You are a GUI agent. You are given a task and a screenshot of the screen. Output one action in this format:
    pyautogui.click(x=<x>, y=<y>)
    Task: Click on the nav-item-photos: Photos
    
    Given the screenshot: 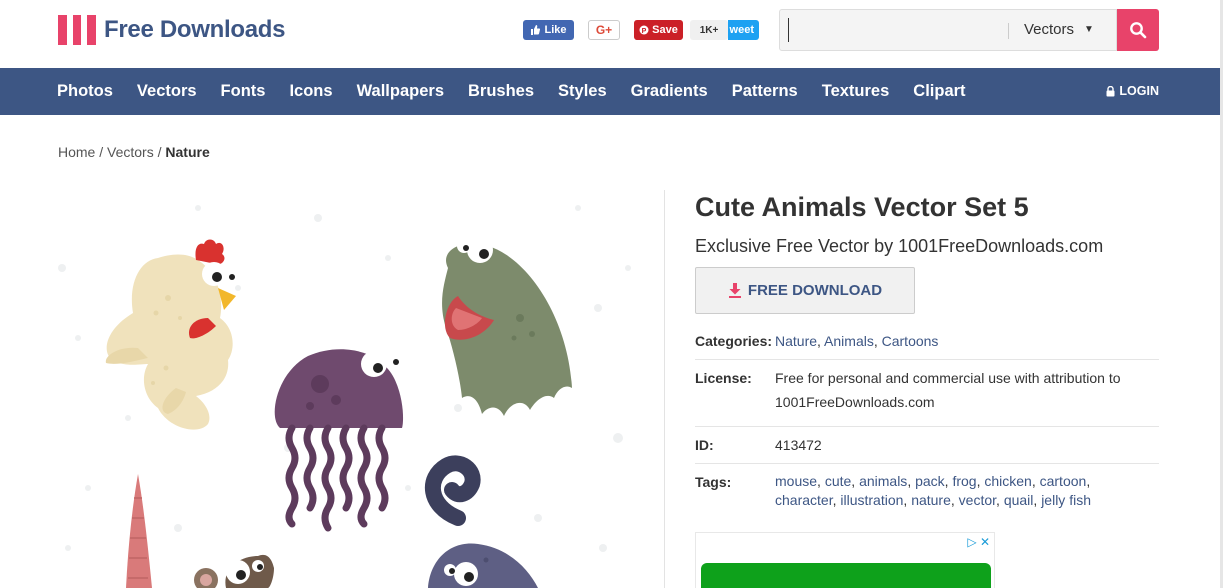 What is the action you would take?
    pyautogui.click(x=85, y=91)
    